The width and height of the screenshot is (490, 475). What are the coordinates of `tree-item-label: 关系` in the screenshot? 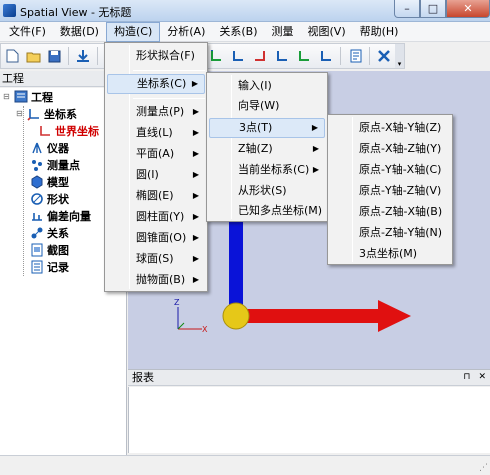 It's located at (58, 233).